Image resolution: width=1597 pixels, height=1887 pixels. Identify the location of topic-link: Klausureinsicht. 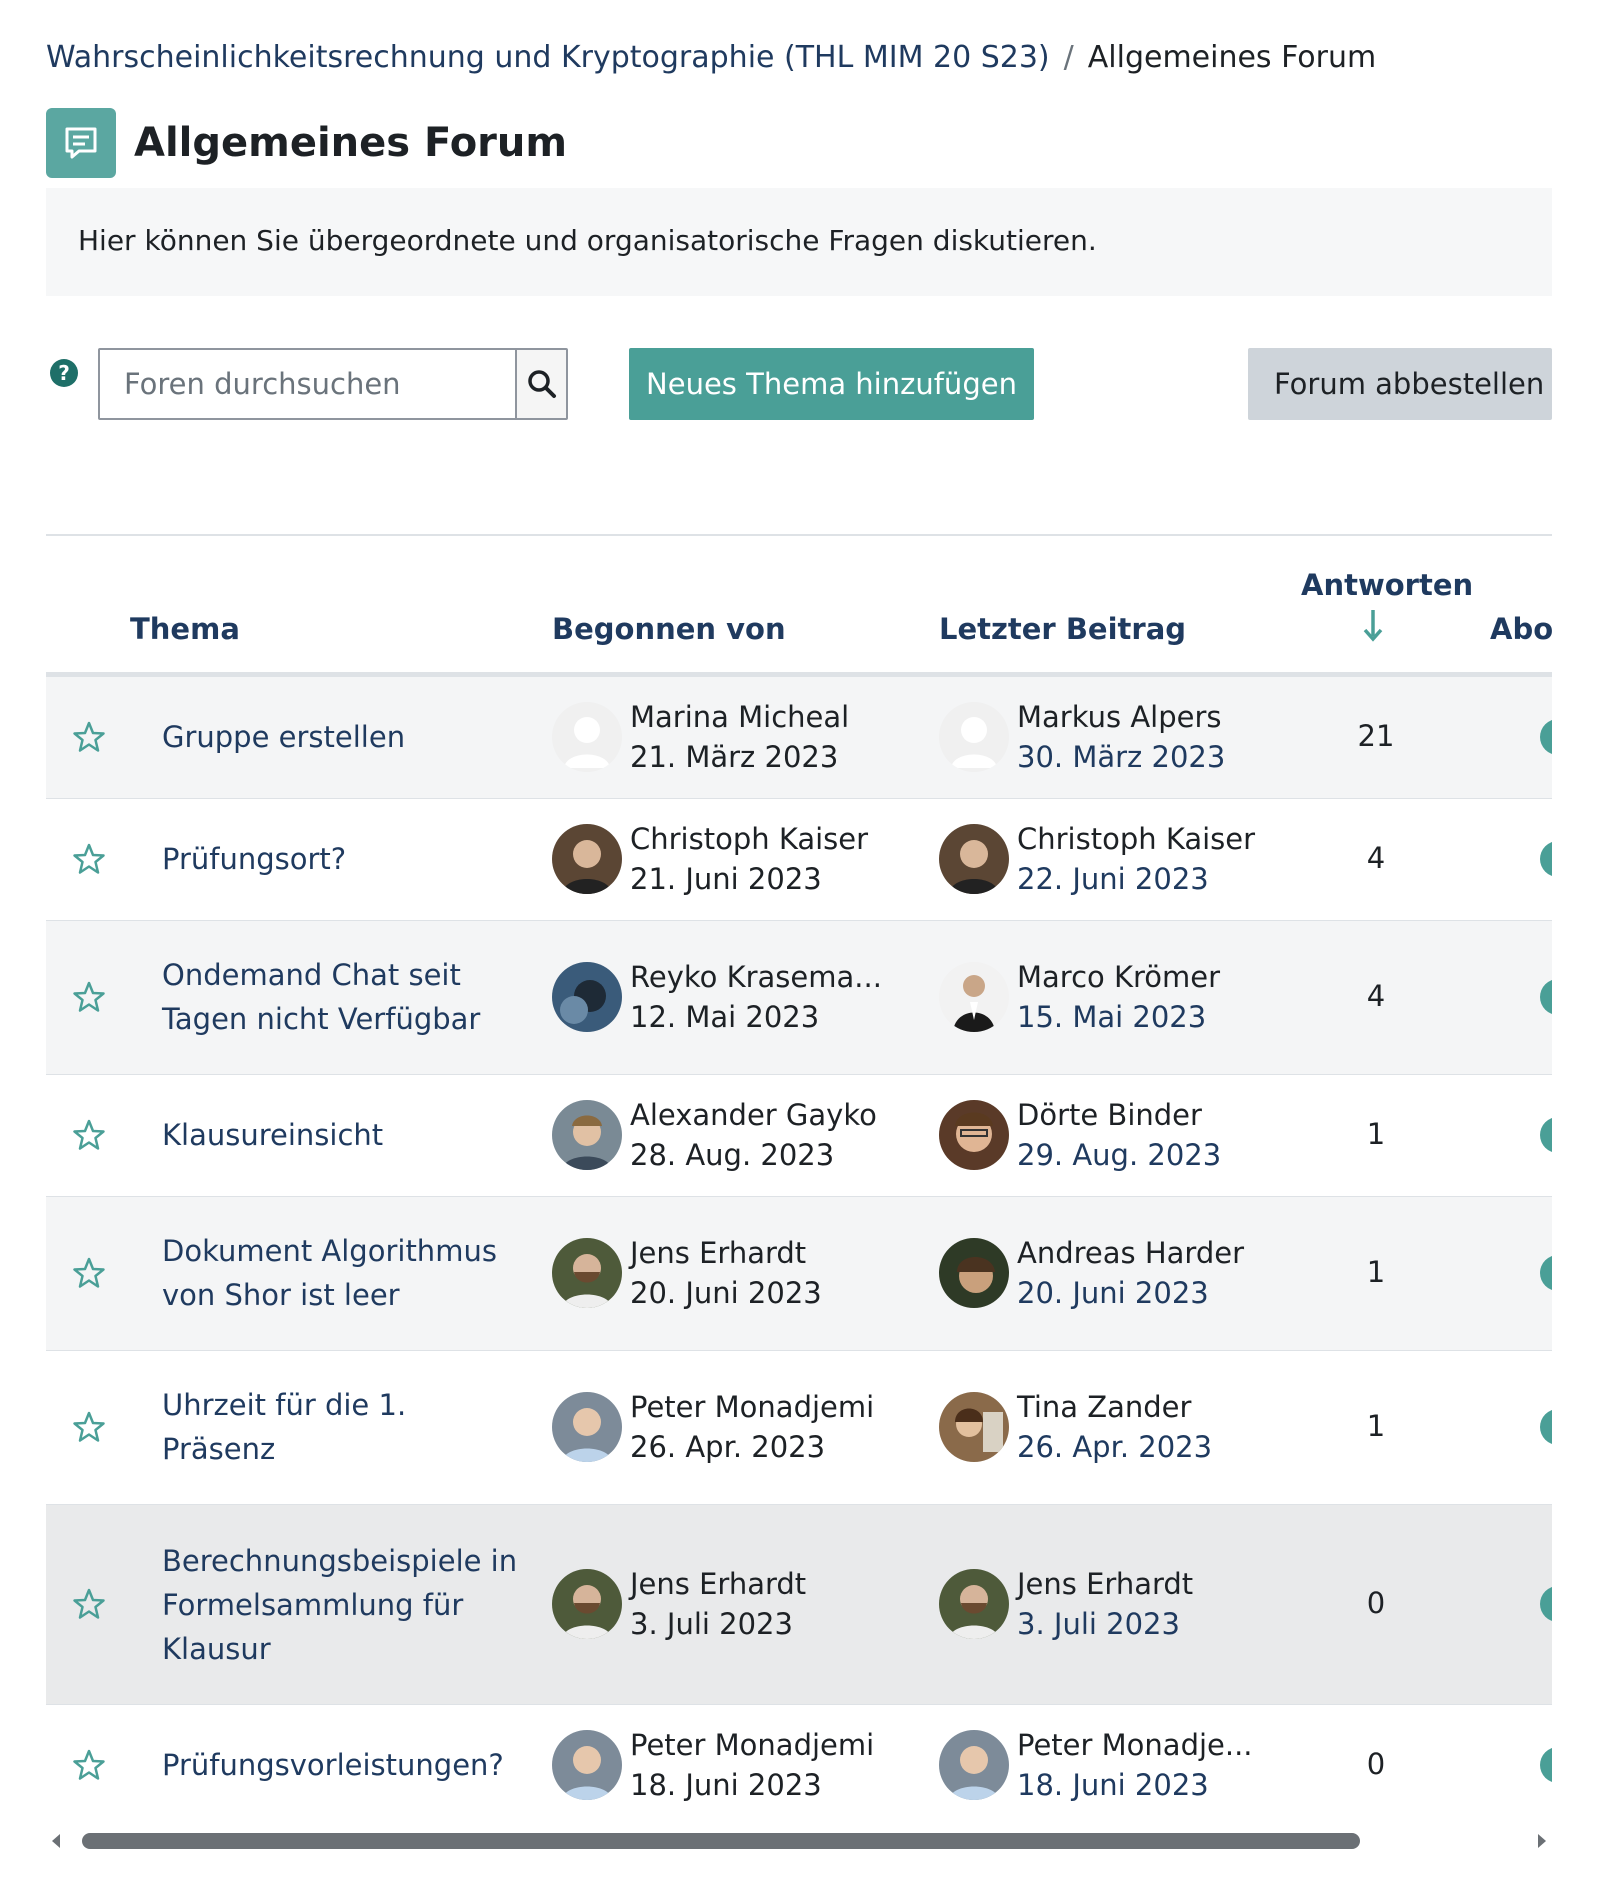
(342, 1135).